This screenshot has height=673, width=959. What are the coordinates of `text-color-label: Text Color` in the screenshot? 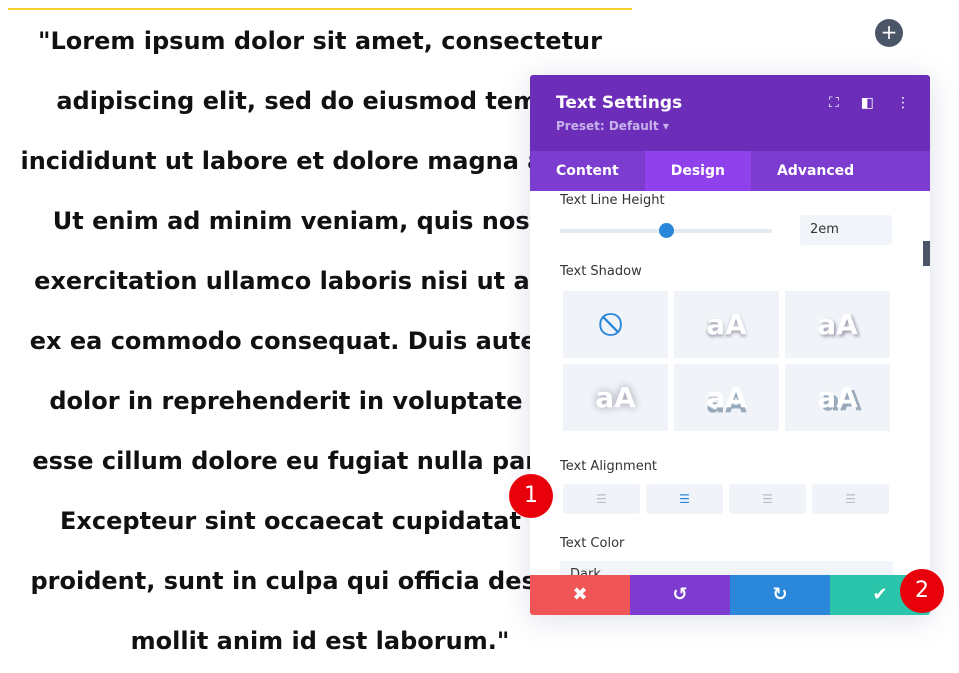 It's located at (592, 543).